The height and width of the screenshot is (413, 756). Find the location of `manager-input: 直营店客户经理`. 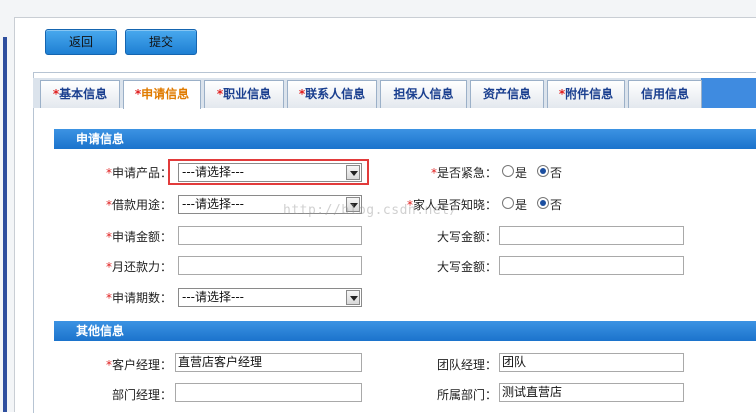

manager-input: 直营店客户经理 is located at coordinates (268, 362).